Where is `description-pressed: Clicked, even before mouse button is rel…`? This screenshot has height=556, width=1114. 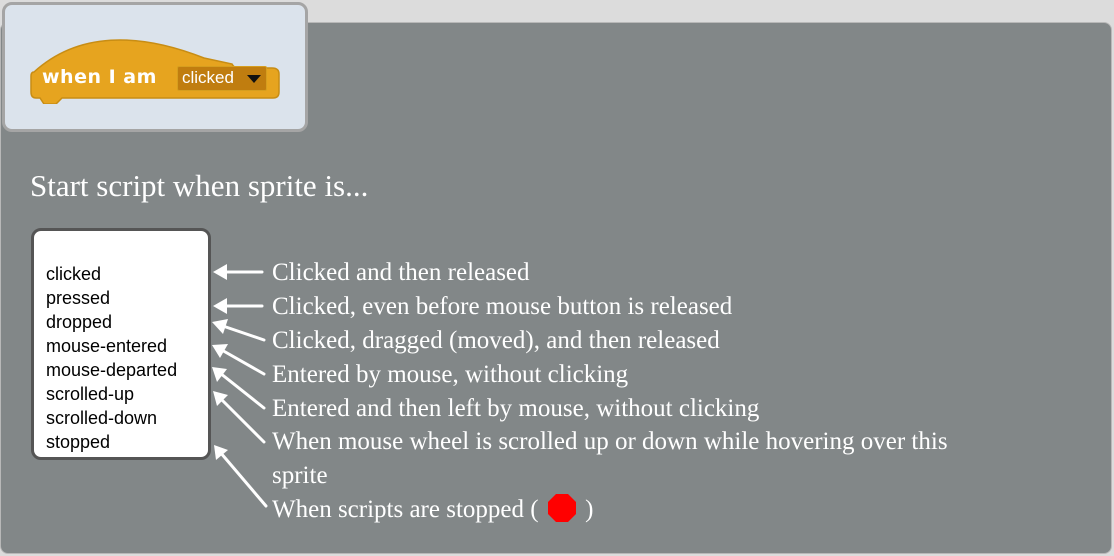 description-pressed: Clicked, even before mouse button is rel… is located at coordinates (502, 306).